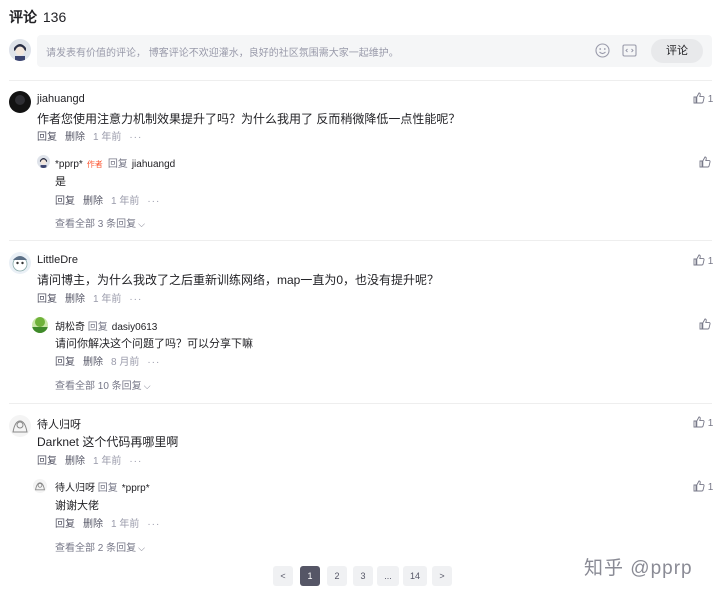 The image size is (720, 597). I want to click on reply-to-username: jiahuangd, so click(153, 164).